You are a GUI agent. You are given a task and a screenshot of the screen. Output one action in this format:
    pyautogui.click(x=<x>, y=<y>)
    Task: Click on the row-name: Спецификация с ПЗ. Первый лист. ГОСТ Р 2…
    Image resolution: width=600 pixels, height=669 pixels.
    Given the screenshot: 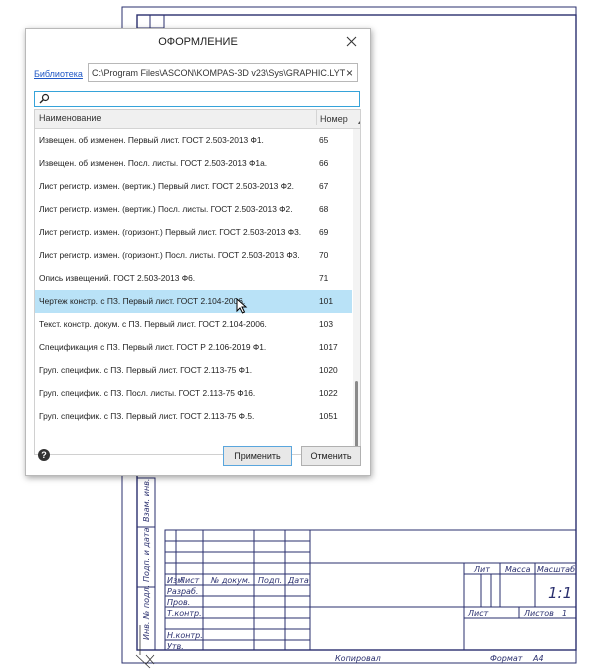 What is the action you would take?
    pyautogui.click(x=153, y=347)
    